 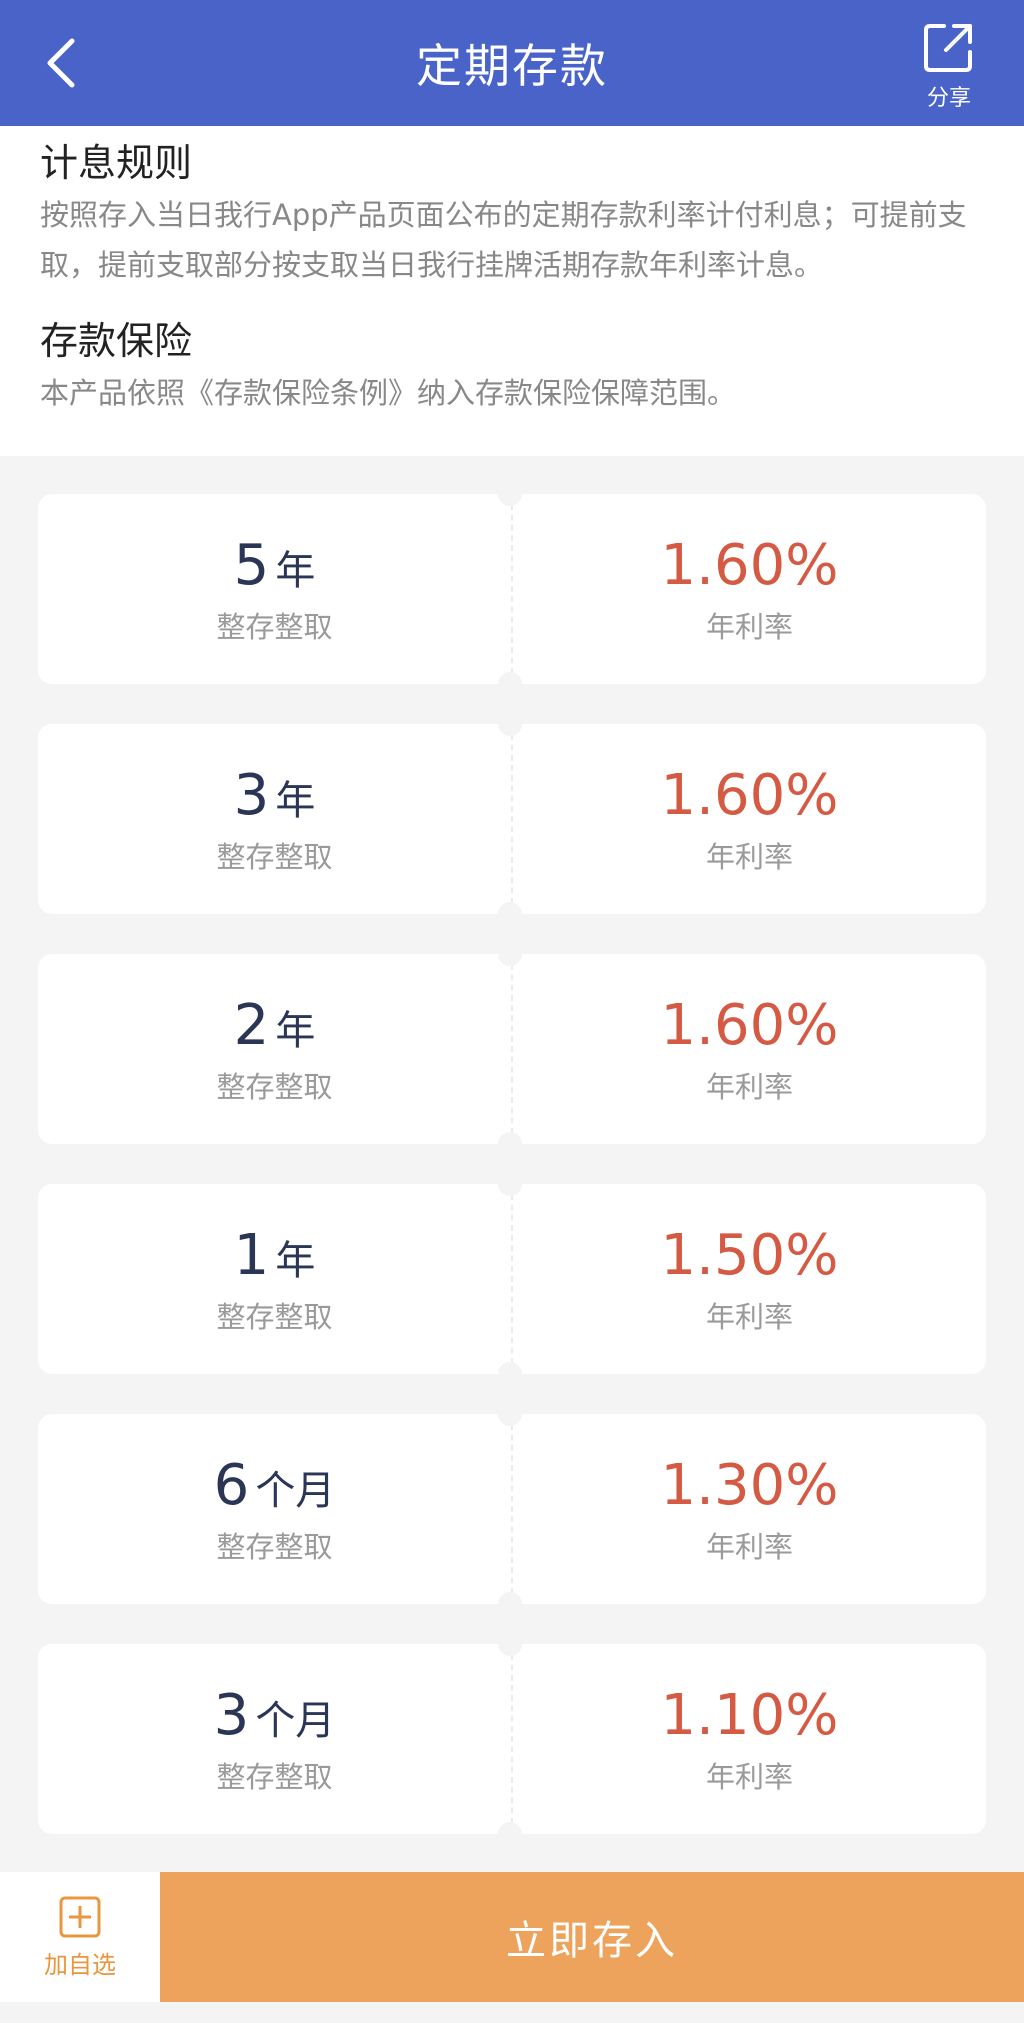 I want to click on term: 1 年, so click(x=275, y=1255).